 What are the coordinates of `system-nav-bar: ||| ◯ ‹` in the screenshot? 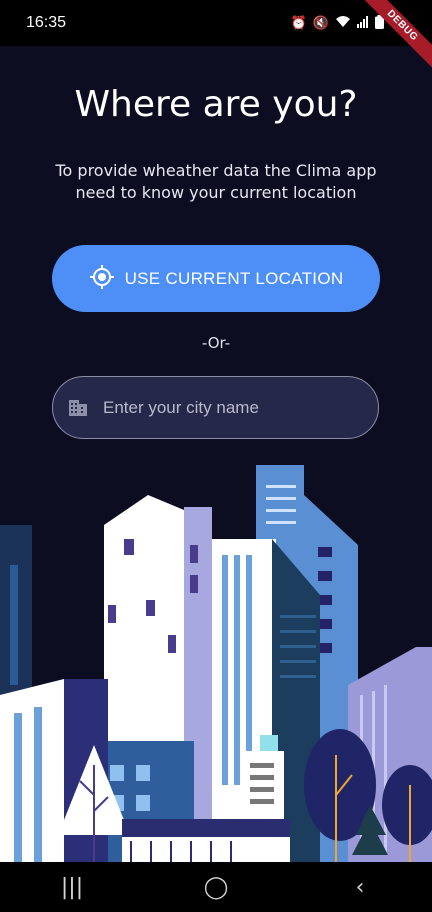 It's located at (216, 887).